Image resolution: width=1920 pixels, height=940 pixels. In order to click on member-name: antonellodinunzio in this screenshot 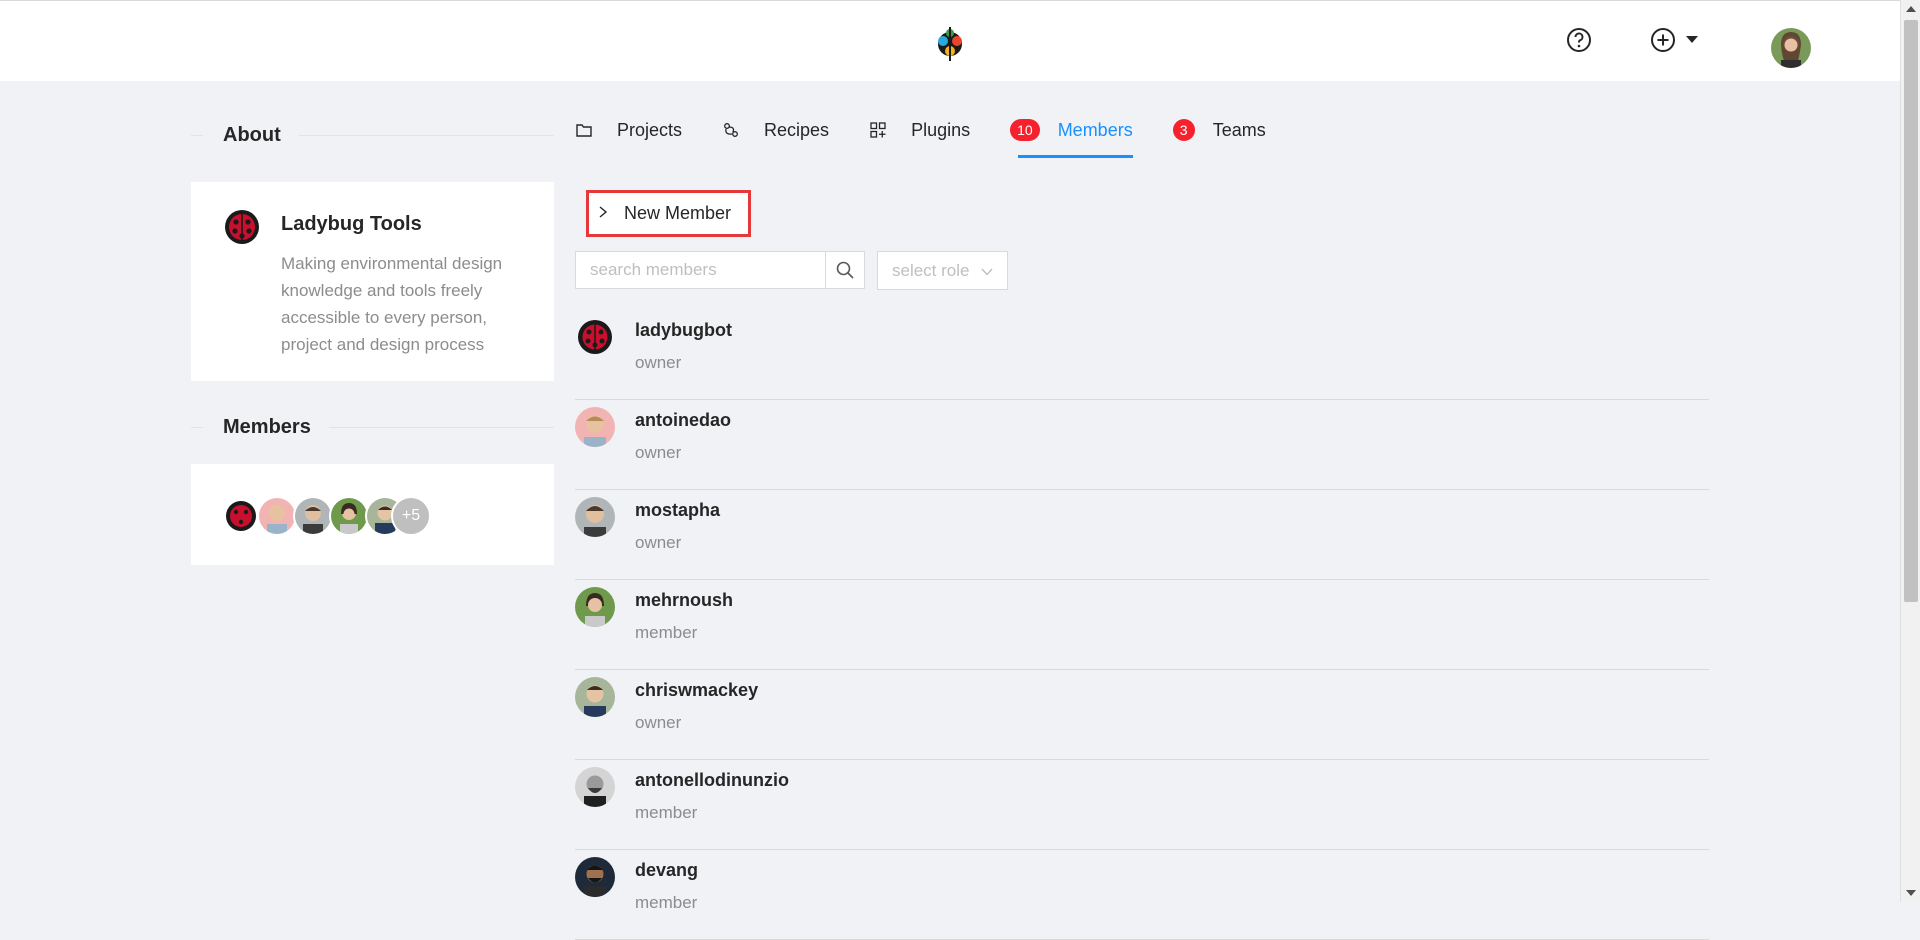, I will do `click(712, 780)`.